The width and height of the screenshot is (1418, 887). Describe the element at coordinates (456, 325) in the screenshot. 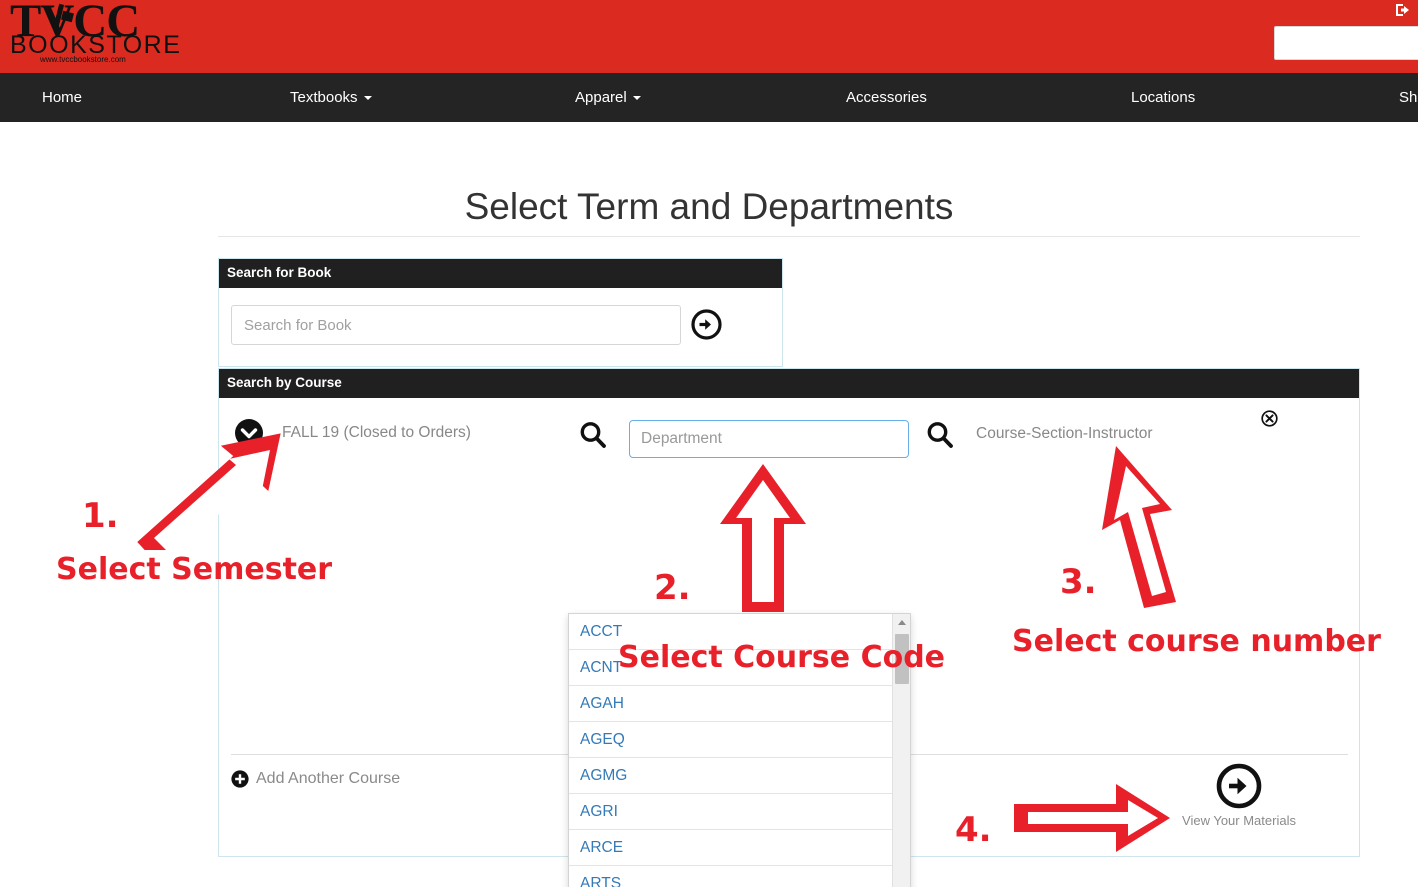

I see `book-search-input` at that location.